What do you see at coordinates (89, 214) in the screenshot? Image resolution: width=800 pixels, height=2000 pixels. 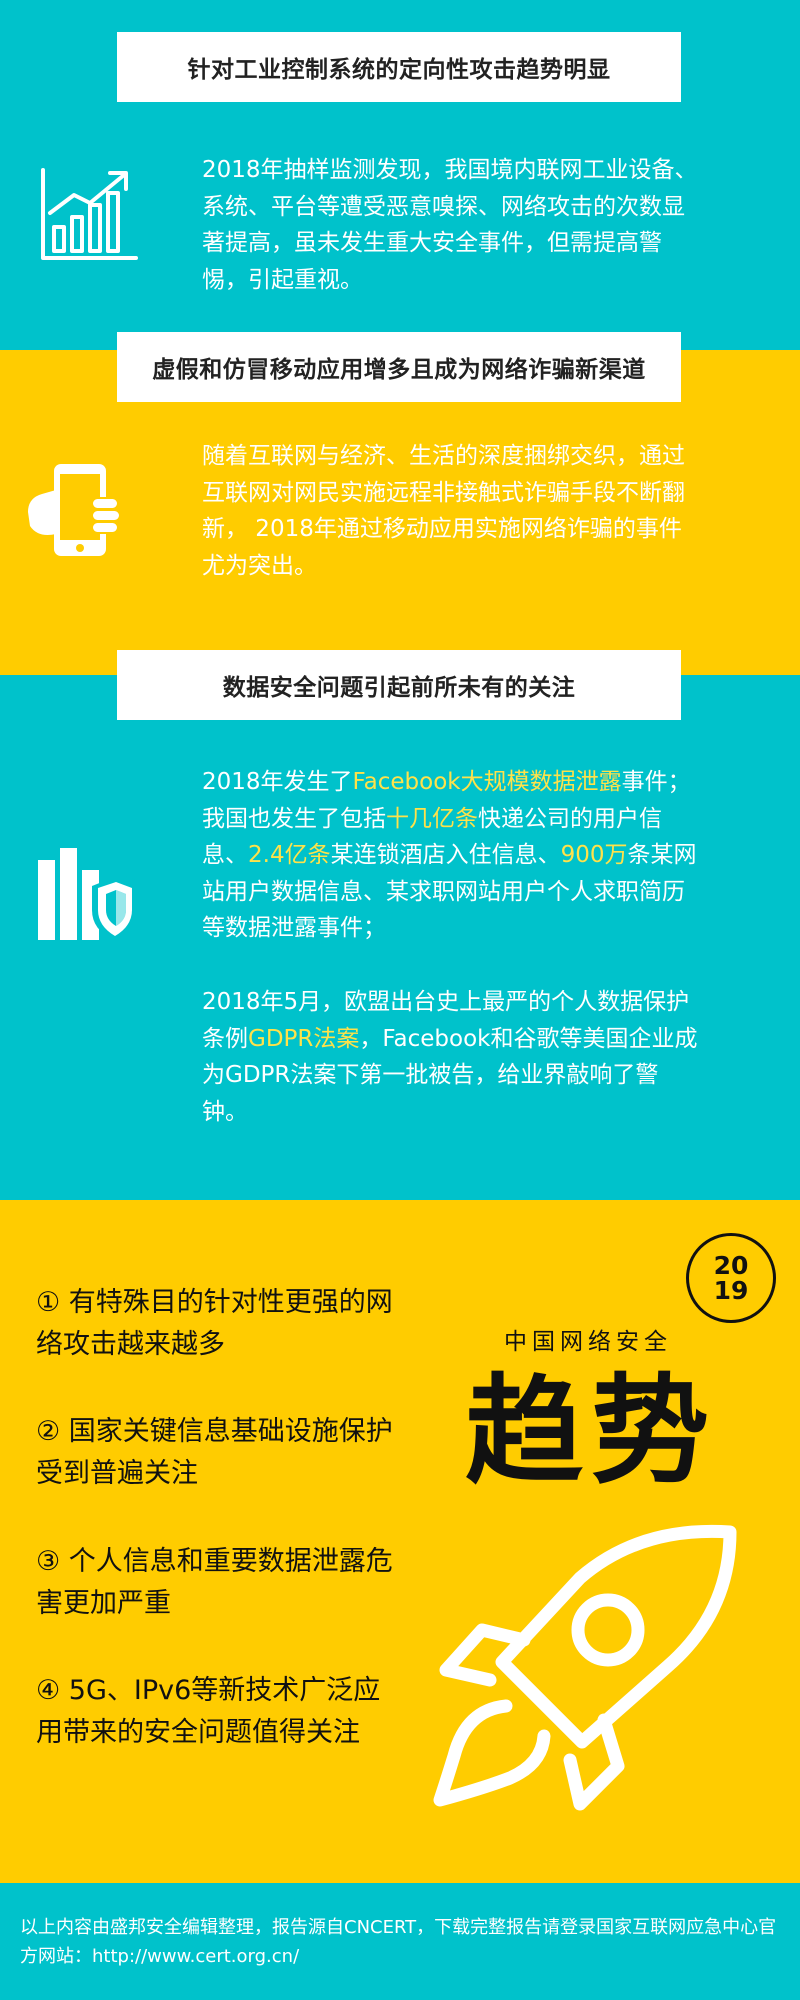 I see `chart-growth-icon` at bounding box center [89, 214].